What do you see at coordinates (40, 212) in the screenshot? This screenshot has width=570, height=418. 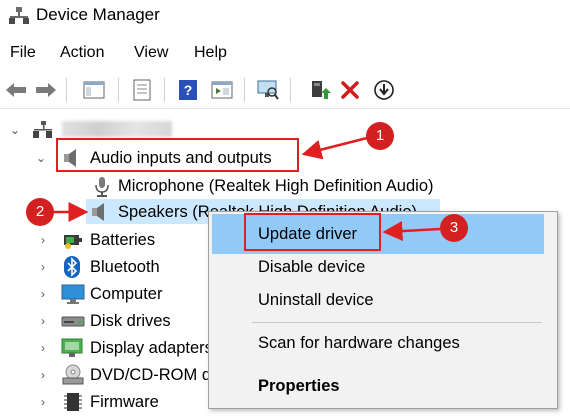 I see `step-2-badge: 2` at bounding box center [40, 212].